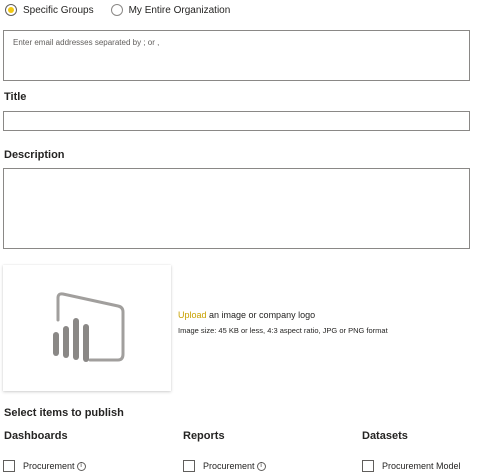  Describe the element at coordinates (36, 436) in the screenshot. I see `dashboards-column-title: Dashboards` at that location.